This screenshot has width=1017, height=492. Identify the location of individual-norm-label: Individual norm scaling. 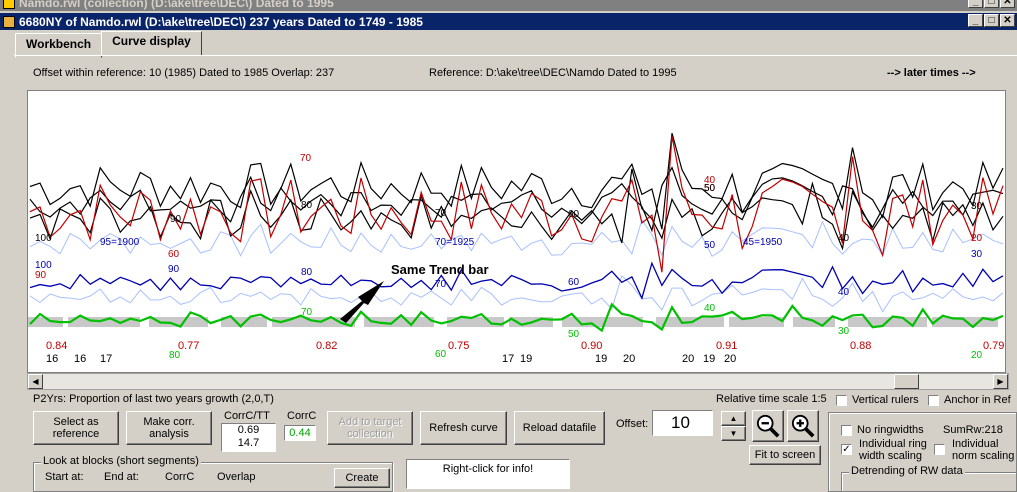
(983, 450).